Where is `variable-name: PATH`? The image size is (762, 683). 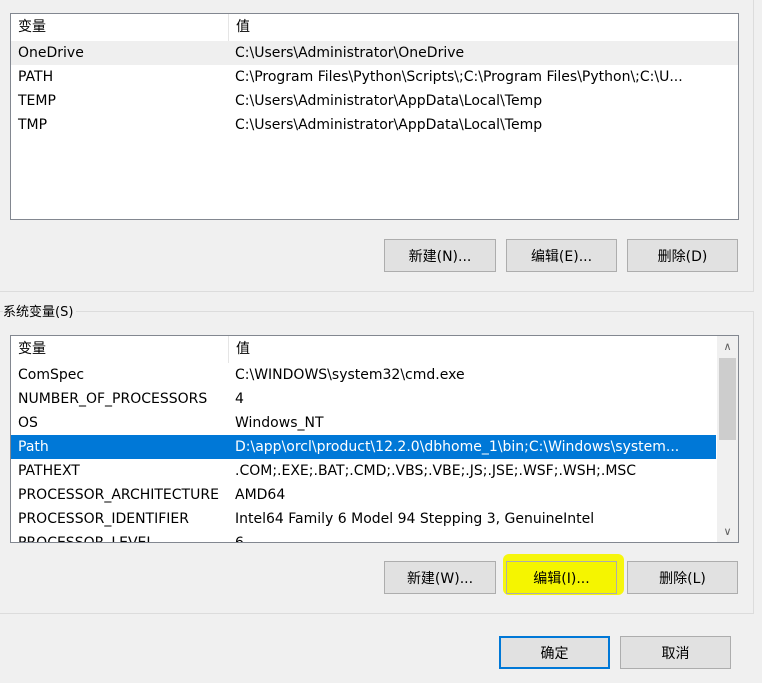
variable-name: PATH is located at coordinates (36, 77).